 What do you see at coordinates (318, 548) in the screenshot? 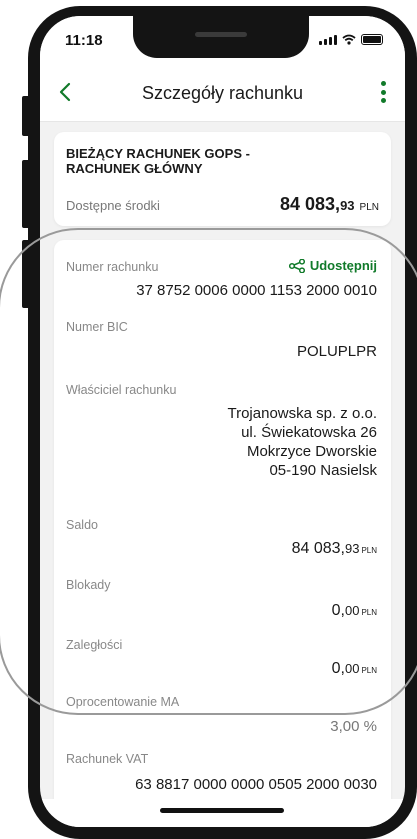
I see `balance-int: 84 083,` at bounding box center [318, 548].